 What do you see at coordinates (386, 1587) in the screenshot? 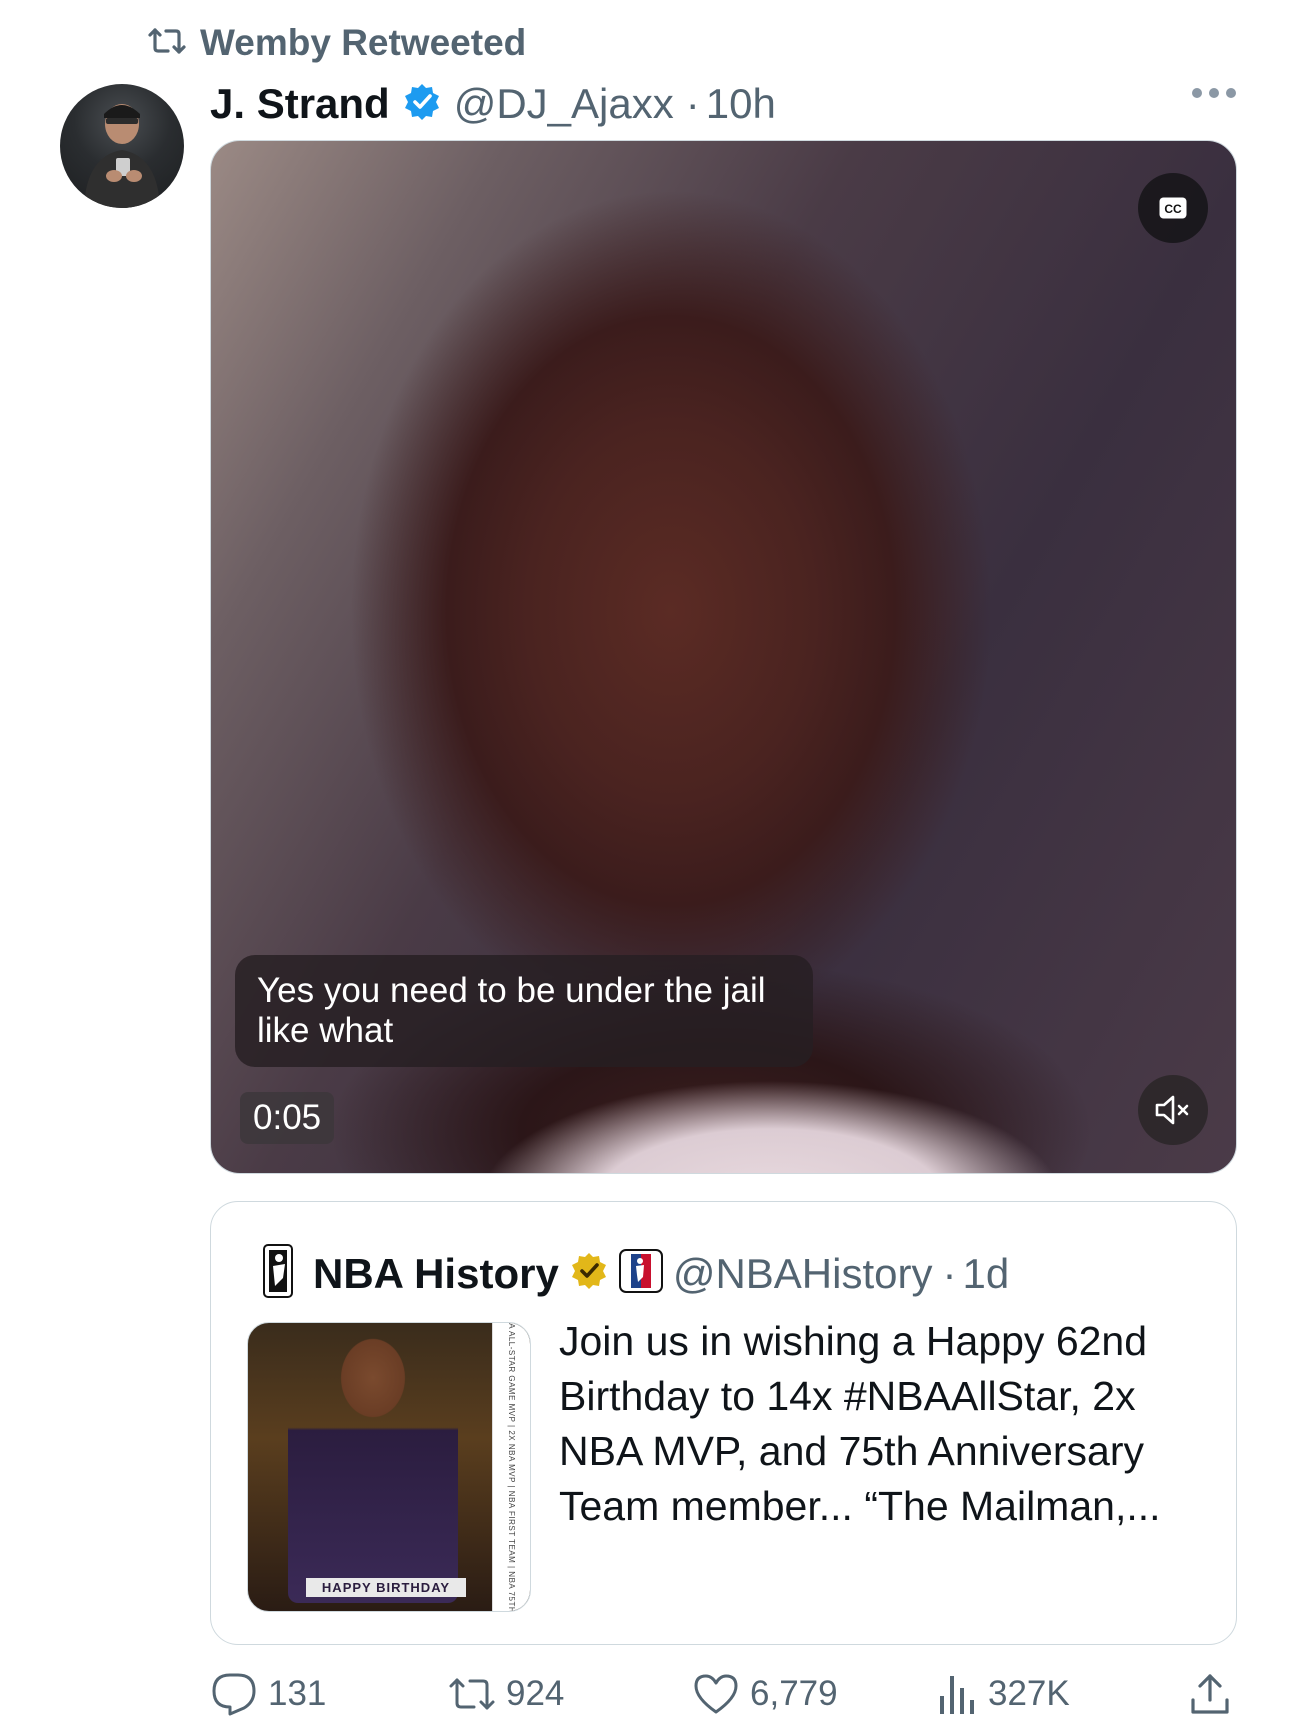
I see `birthday-banner: HAPPY BIRTHDAY` at bounding box center [386, 1587].